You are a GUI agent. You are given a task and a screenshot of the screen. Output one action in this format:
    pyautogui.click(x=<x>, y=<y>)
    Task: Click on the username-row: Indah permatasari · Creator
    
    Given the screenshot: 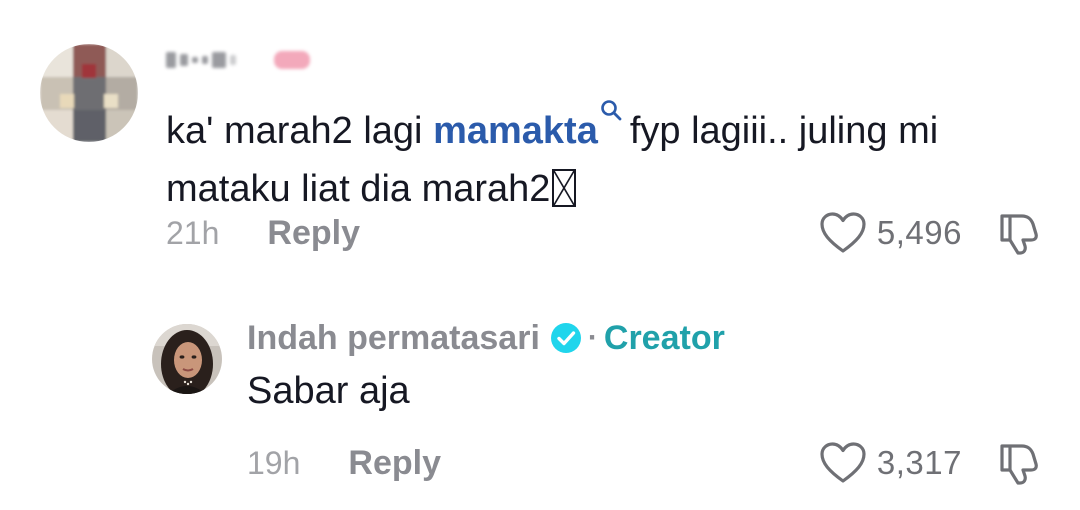 What is the action you would take?
    pyautogui.click(x=486, y=338)
    